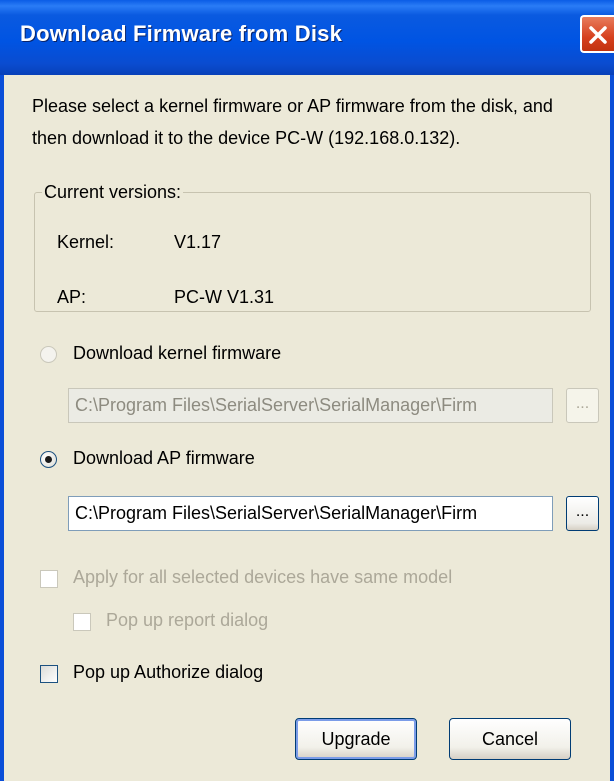 The image size is (614, 781). I want to click on kernel-firmware-radio, so click(48, 354).